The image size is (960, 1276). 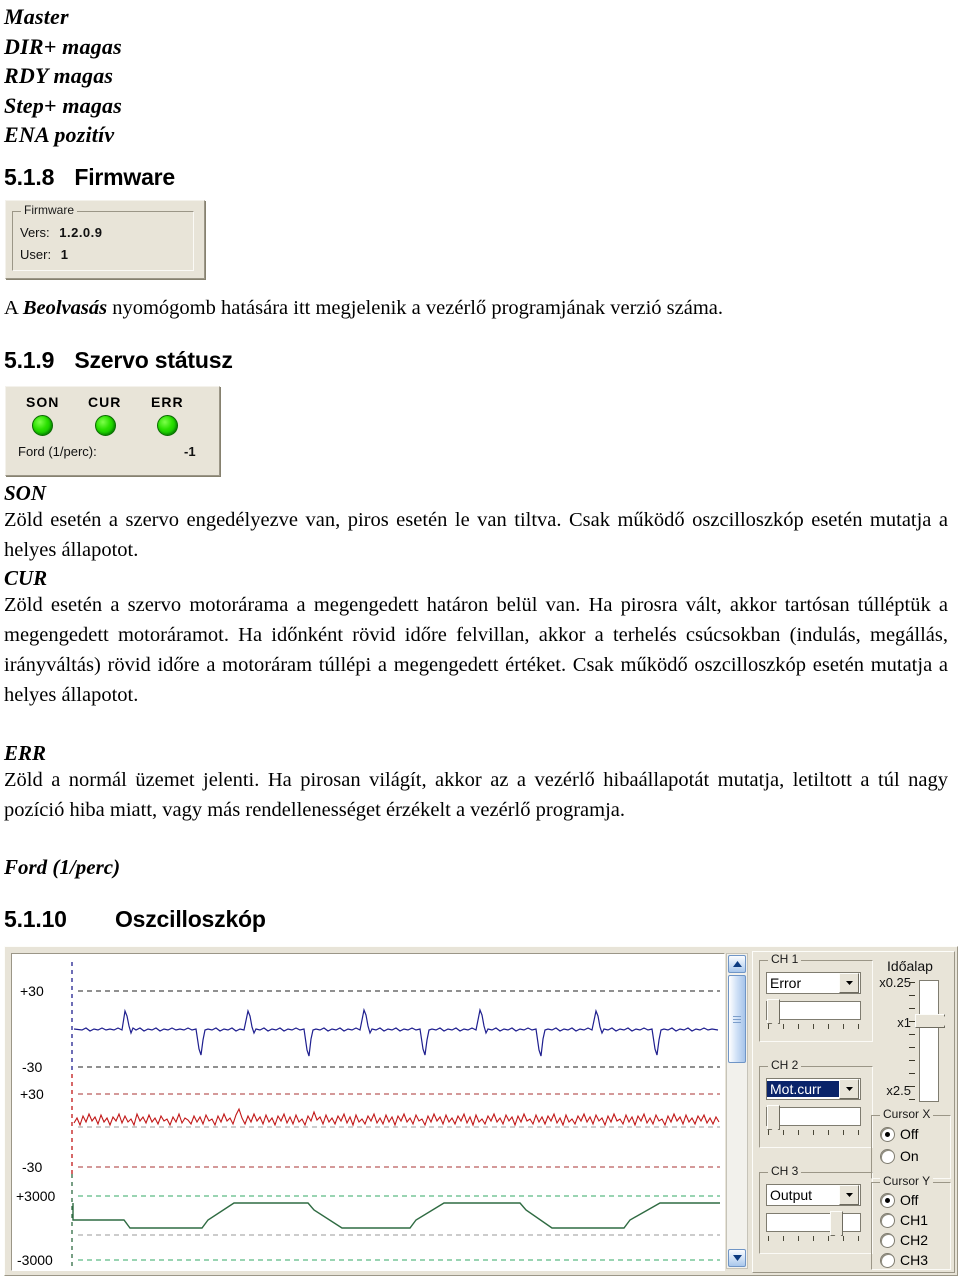 I want to click on timebase-slider-thumb, so click(x=932, y=1021).